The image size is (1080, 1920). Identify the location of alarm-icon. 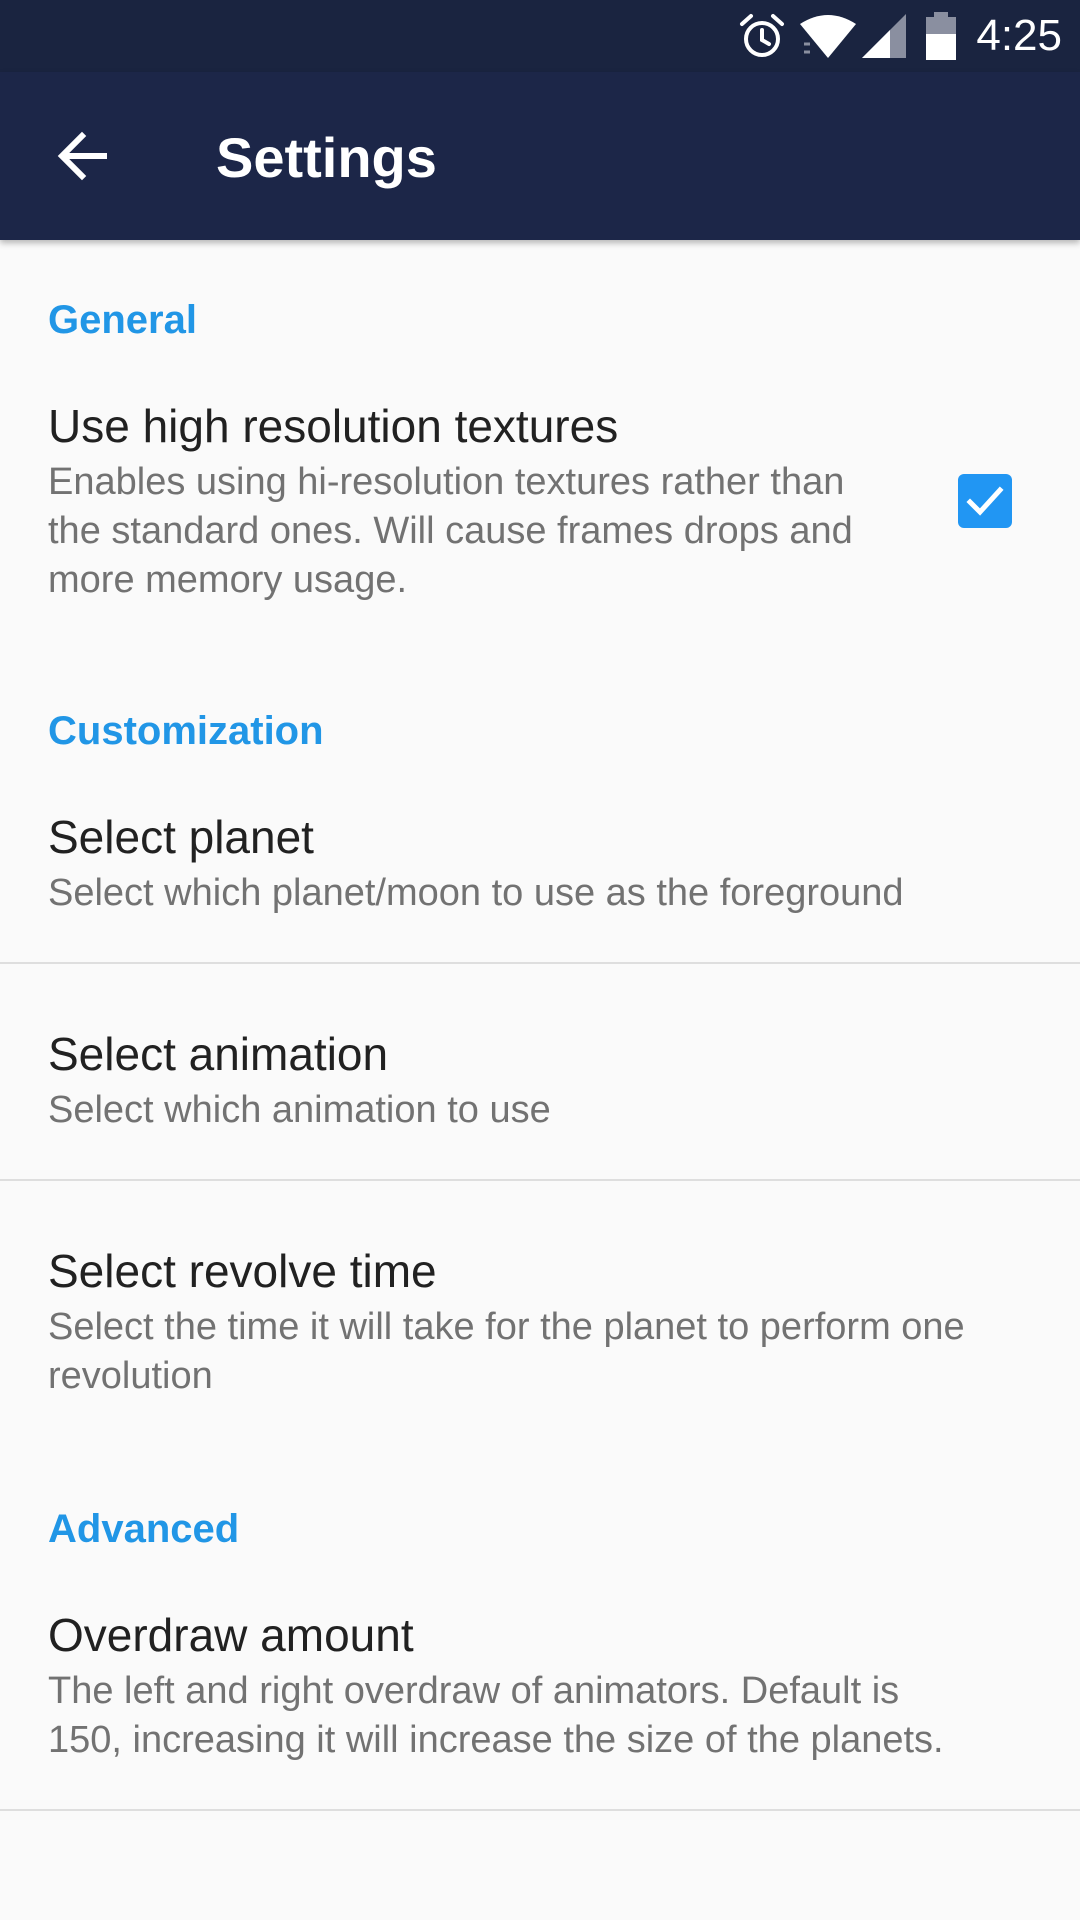
(762, 35).